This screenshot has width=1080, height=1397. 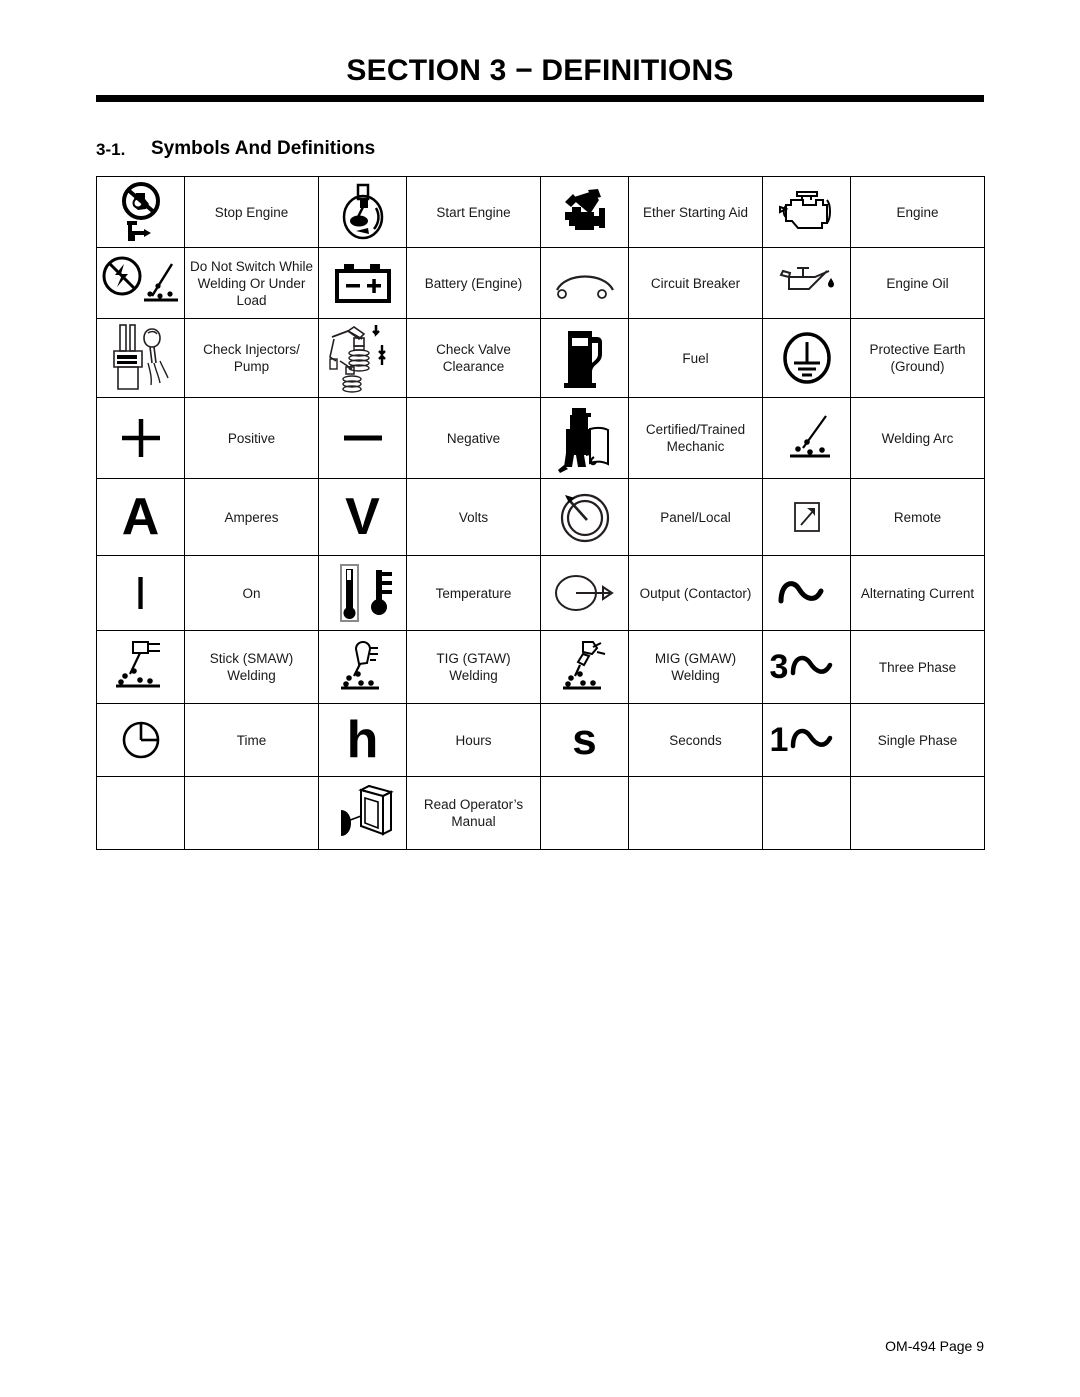 I want to click on label-cell: Check Injectors/ Pump, so click(x=251, y=358).